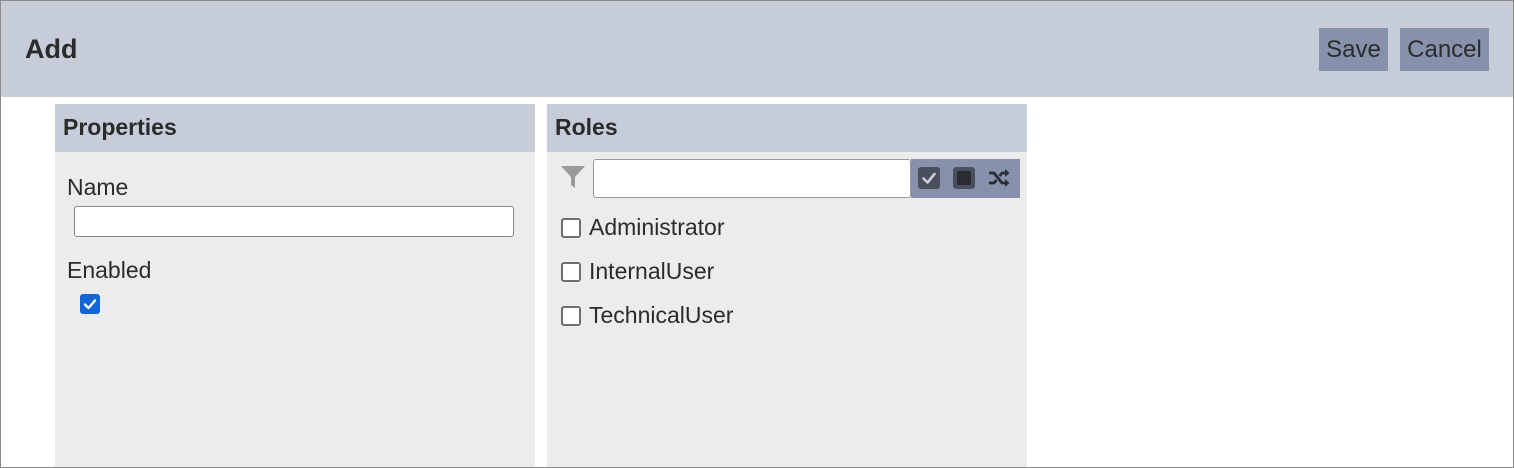 This screenshot has width=1514, height=468. I want to click on role-checkbox-administrator, so click(571, 228).